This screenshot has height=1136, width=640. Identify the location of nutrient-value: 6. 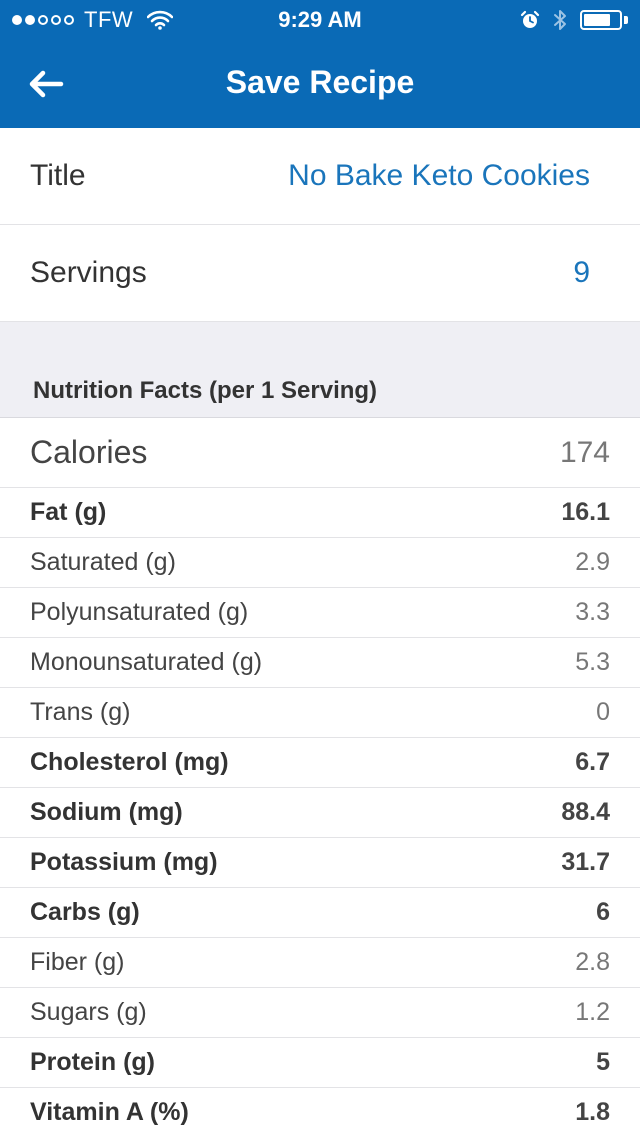
(603, 912).